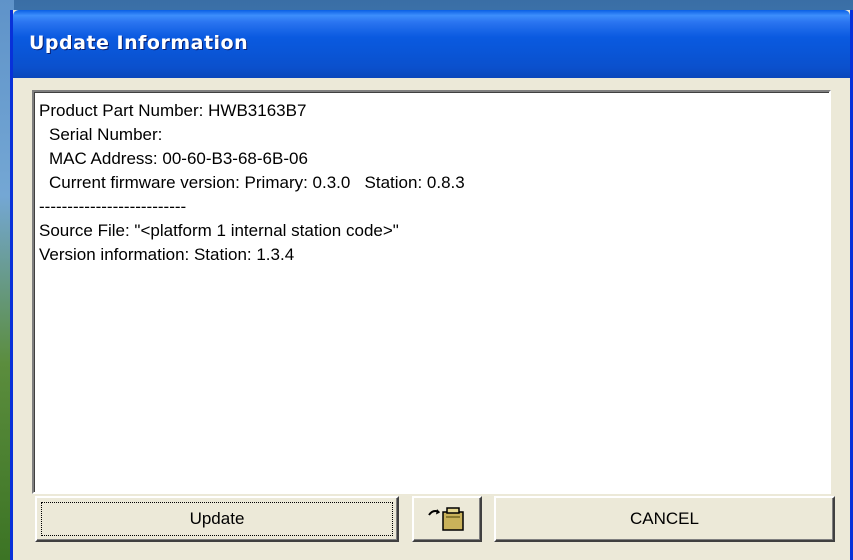 This screenshot has width=853, height=560. Describe the element at coordinates (173, 110) in the screenshot. I see `product-part-number: Product Part Number: HWB3163B7` at that location.